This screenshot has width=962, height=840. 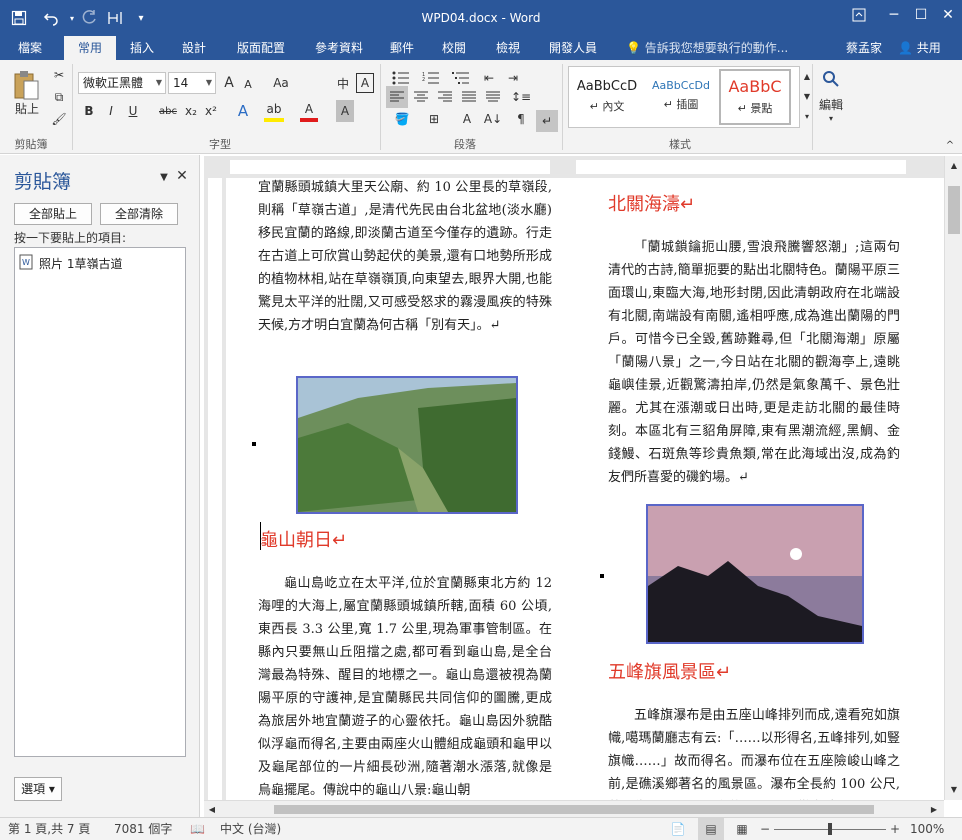 What do you see at coordinates (139, 214) in the screenshot?
I see `clear-all-button: 全部清除` at bounding box center [139, 214].